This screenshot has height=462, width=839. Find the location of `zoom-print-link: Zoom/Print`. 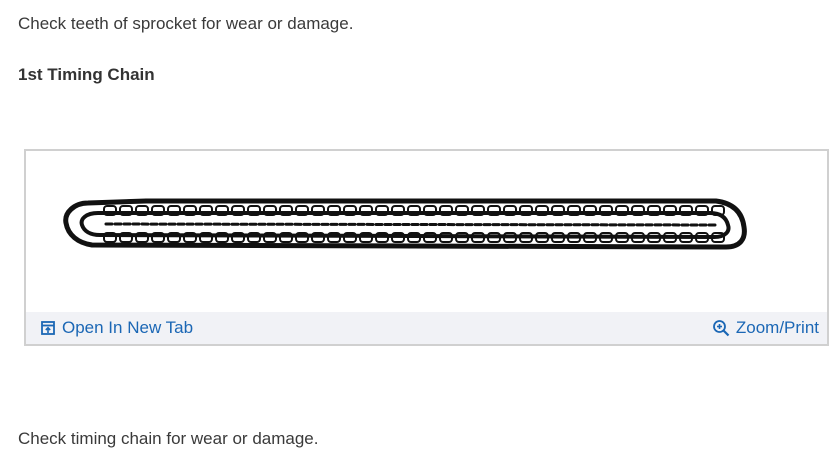

zoom-print-link: Zoom/Print is located at coordinates (765, 328).